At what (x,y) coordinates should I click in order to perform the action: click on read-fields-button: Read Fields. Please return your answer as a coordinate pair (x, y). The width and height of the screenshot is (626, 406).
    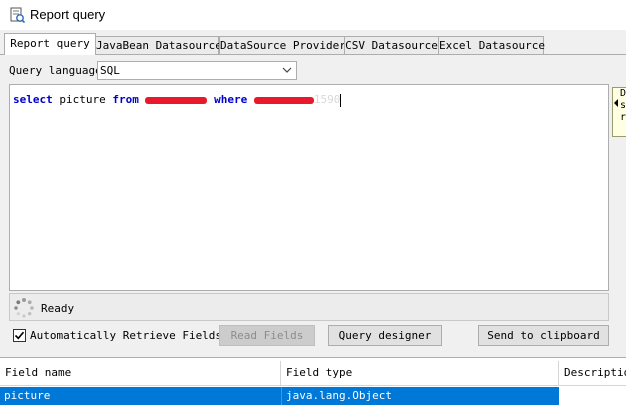
    Looking at the image, I should click on (267, 335).